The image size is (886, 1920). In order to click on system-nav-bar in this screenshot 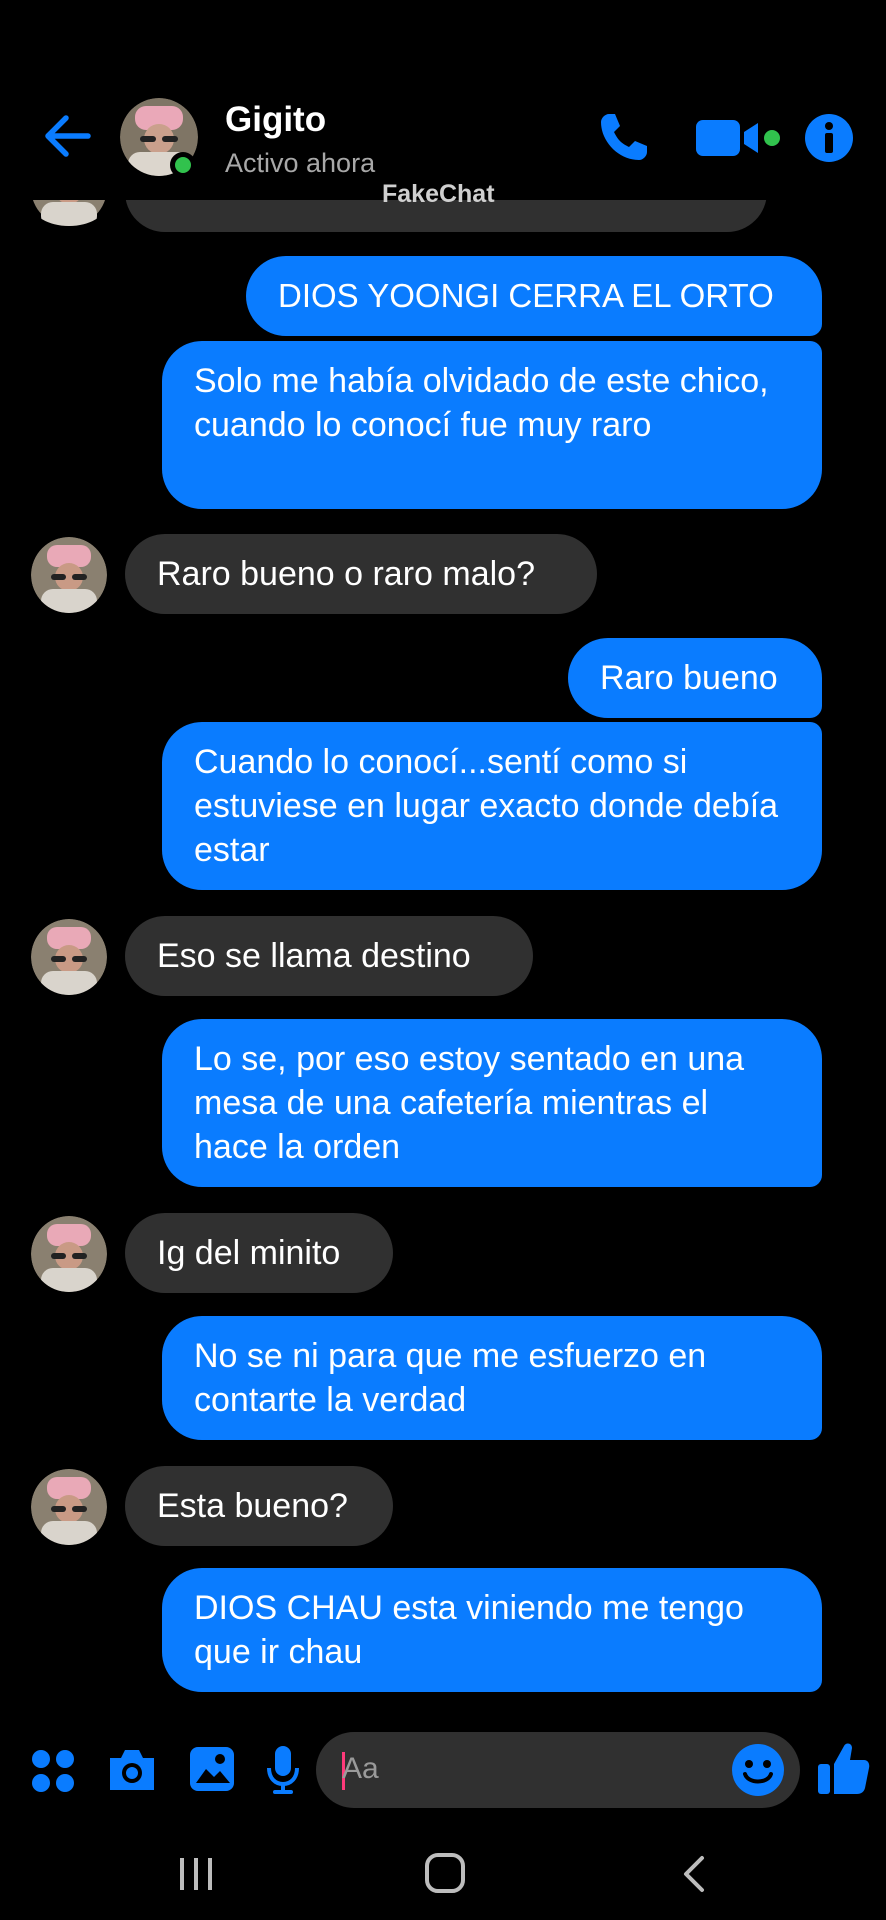, I will do `click(443, 1870)`.